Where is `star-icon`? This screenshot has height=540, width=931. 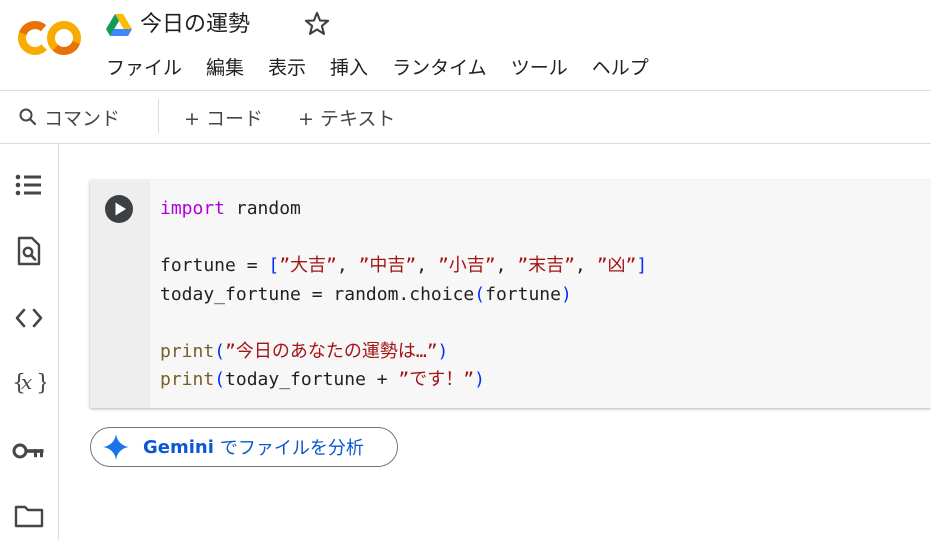
star-icon is located at coordinates (317, 24).